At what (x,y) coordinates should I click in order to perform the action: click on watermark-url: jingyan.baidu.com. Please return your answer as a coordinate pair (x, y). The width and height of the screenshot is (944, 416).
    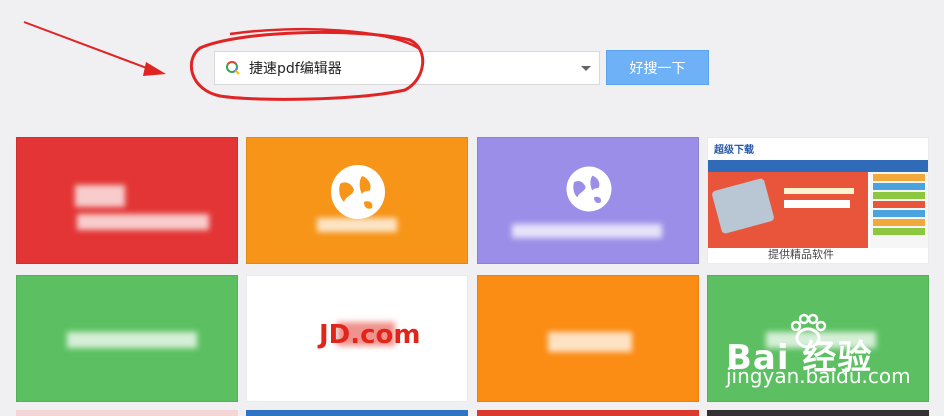
    Looking at the image, I should click on (818, 376).